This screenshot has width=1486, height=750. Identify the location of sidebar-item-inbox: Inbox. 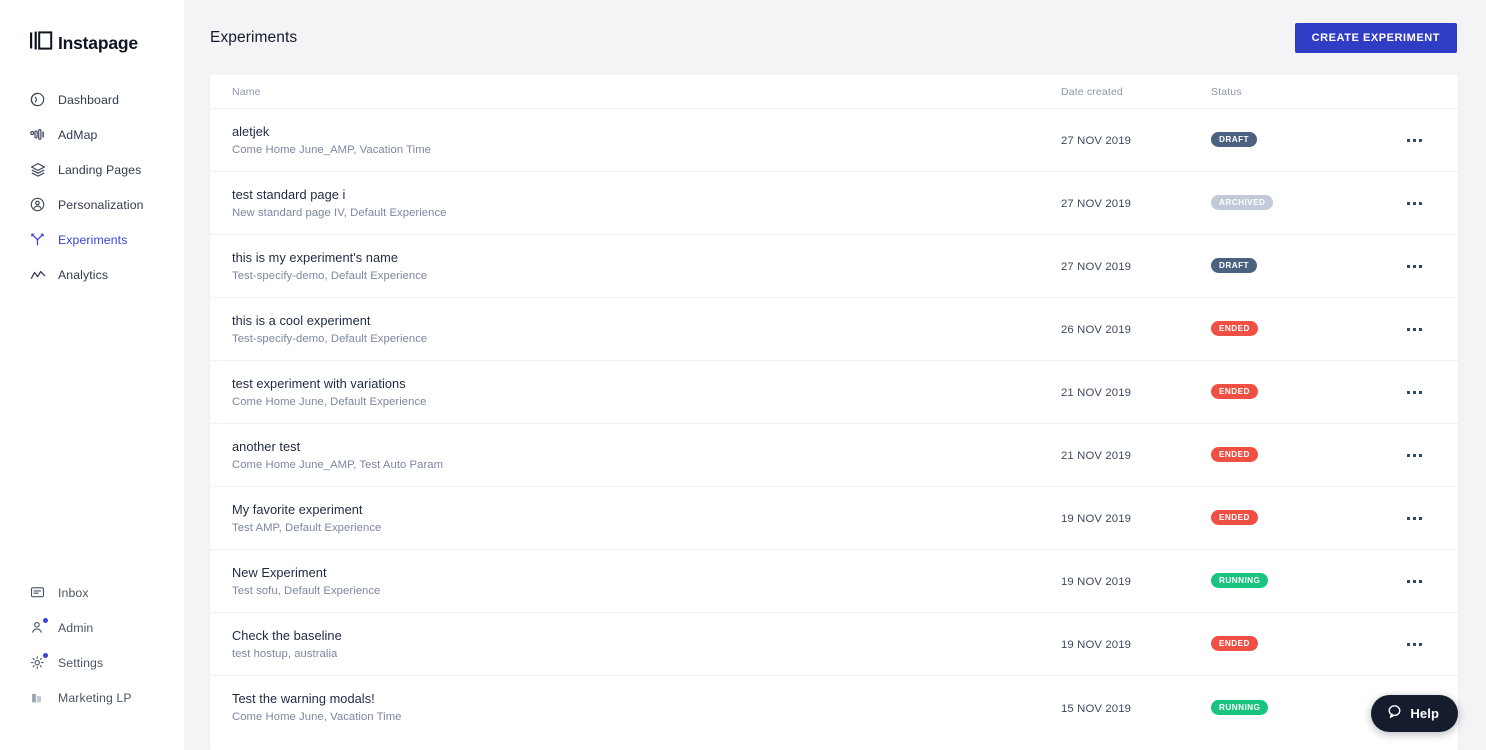
(92, 592).